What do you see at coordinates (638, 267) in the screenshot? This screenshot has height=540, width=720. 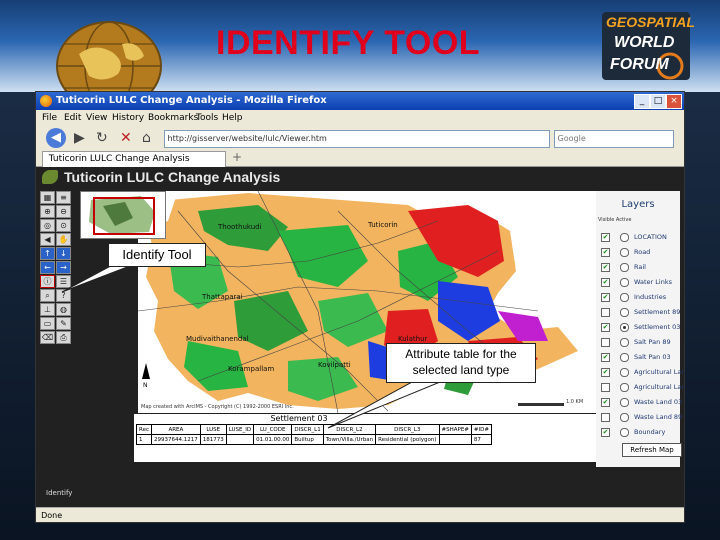 I see `layer-row: ✔ Rail` at bounding box center [638, 267].